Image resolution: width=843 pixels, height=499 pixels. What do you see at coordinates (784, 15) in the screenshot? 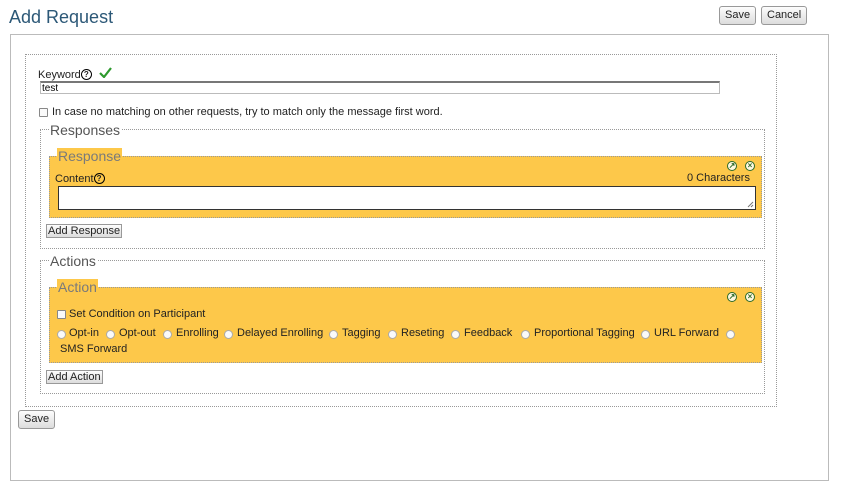
I see `cancel-button: Cancel` at bounding box center [784, 15].